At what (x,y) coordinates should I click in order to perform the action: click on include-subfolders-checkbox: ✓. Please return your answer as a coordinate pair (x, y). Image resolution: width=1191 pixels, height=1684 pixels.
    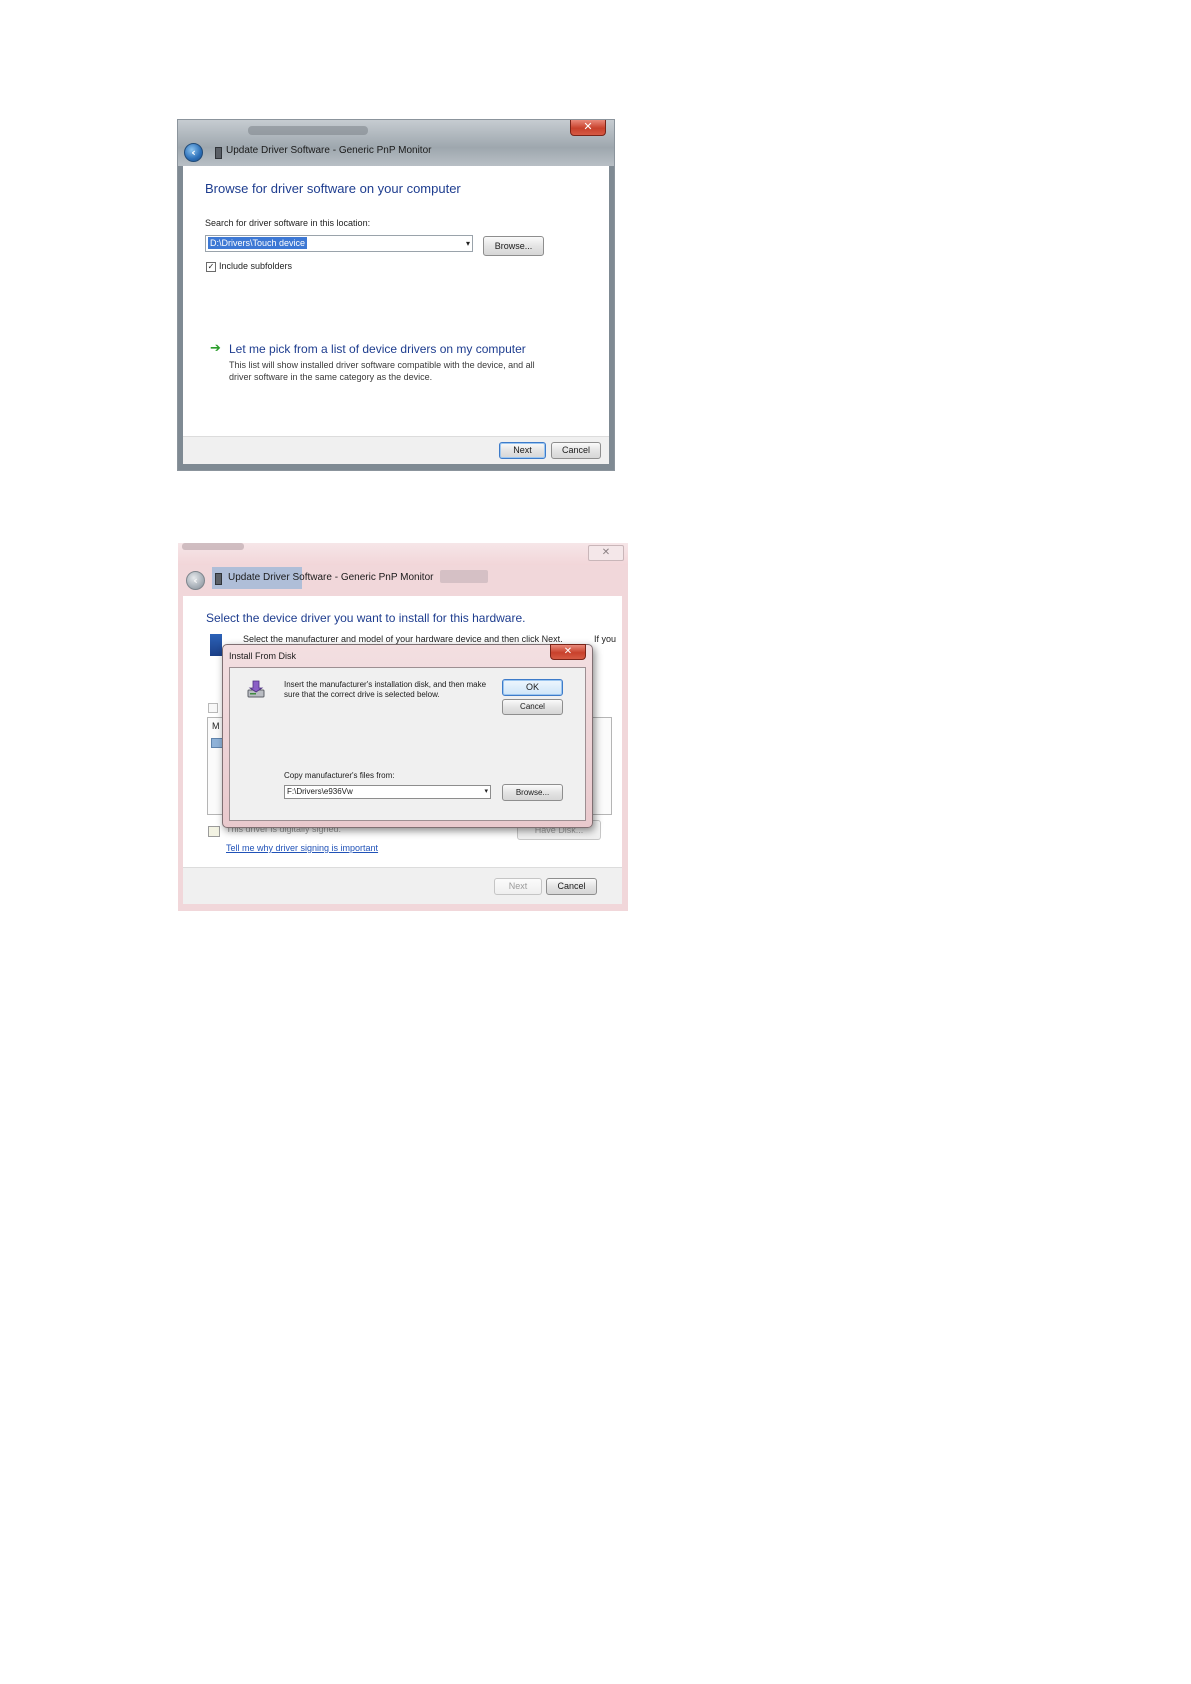
    Looking at the image, I should click on (211, 267).